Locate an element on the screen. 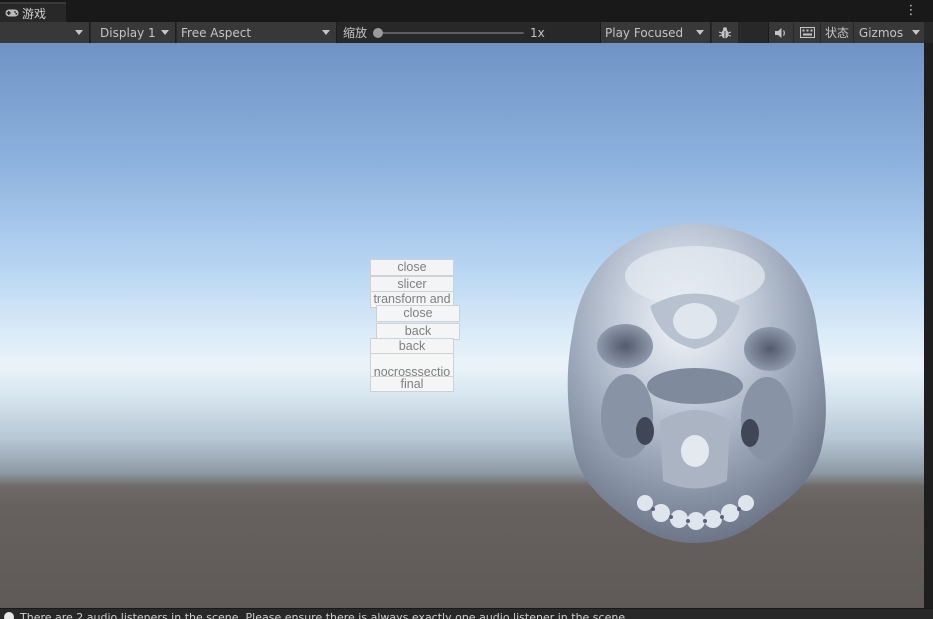  bug-icon is located at coordinates (725, 32).